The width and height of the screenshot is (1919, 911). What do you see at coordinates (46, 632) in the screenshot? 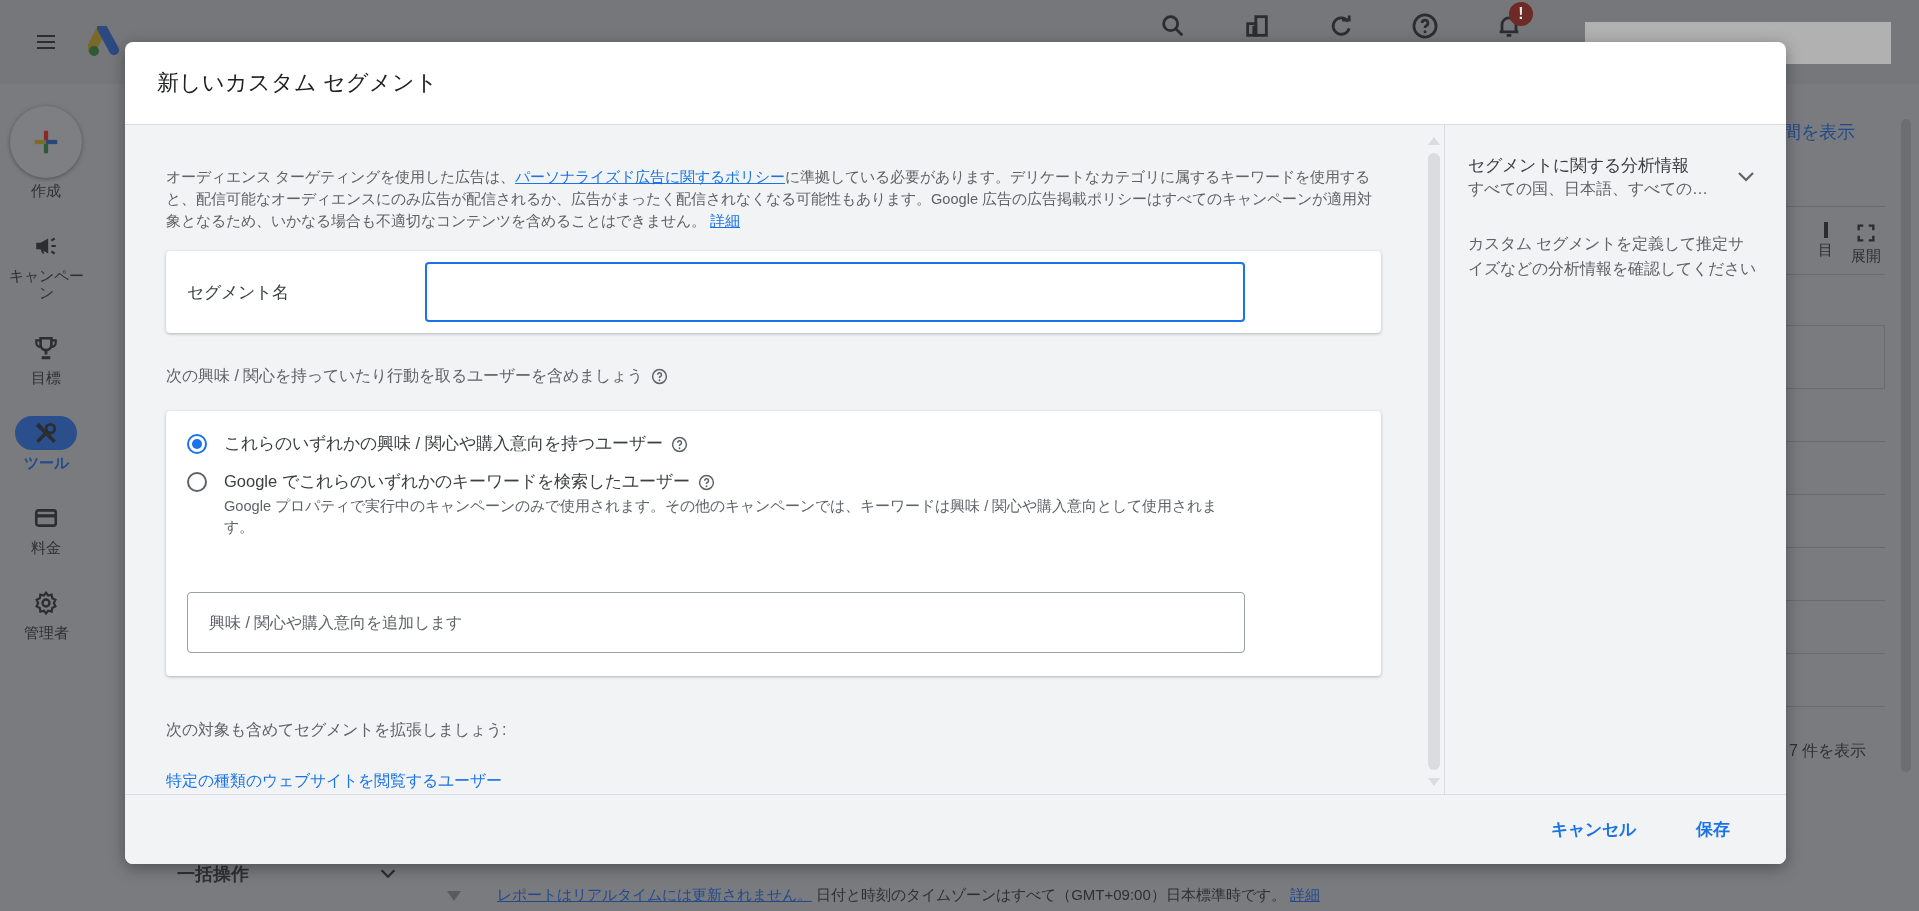
I see `nav-label: 管理者` at bounding box center [46, 632].